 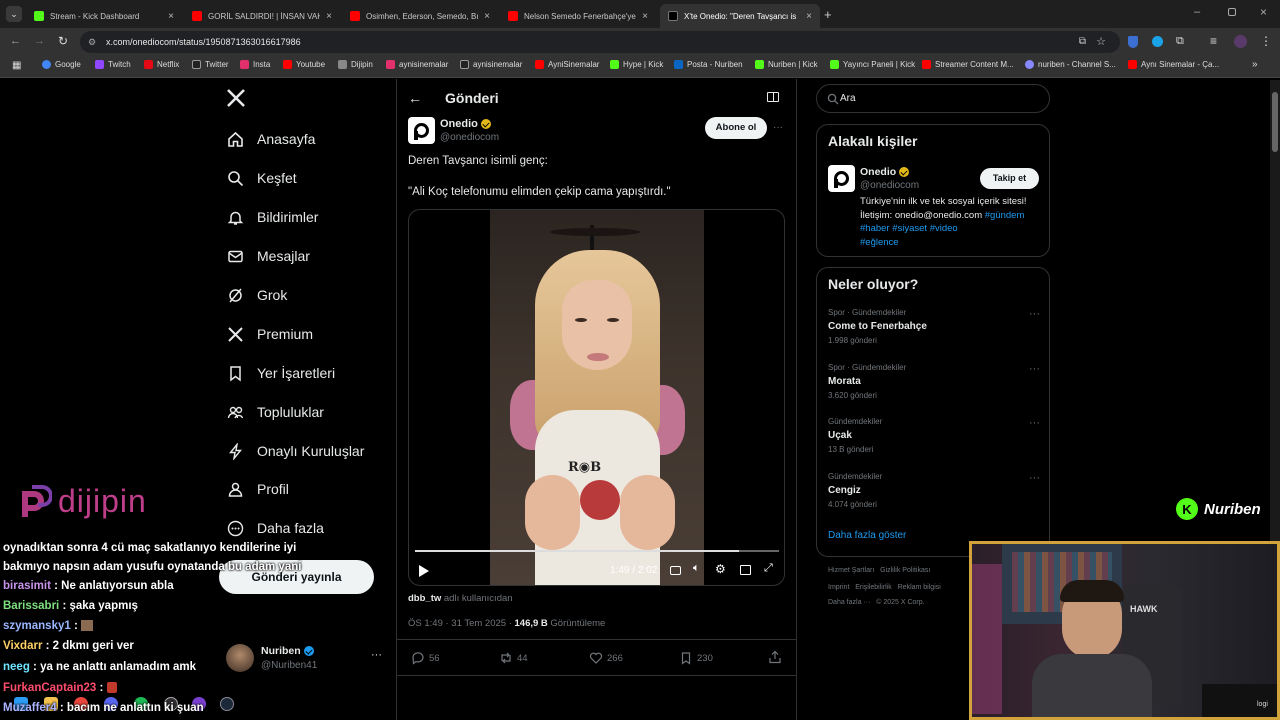 What do you see at coordinates (268, 256) in the screenshot?
I see `nav-messages: Mesajlar` at bounding box center [268, 256].